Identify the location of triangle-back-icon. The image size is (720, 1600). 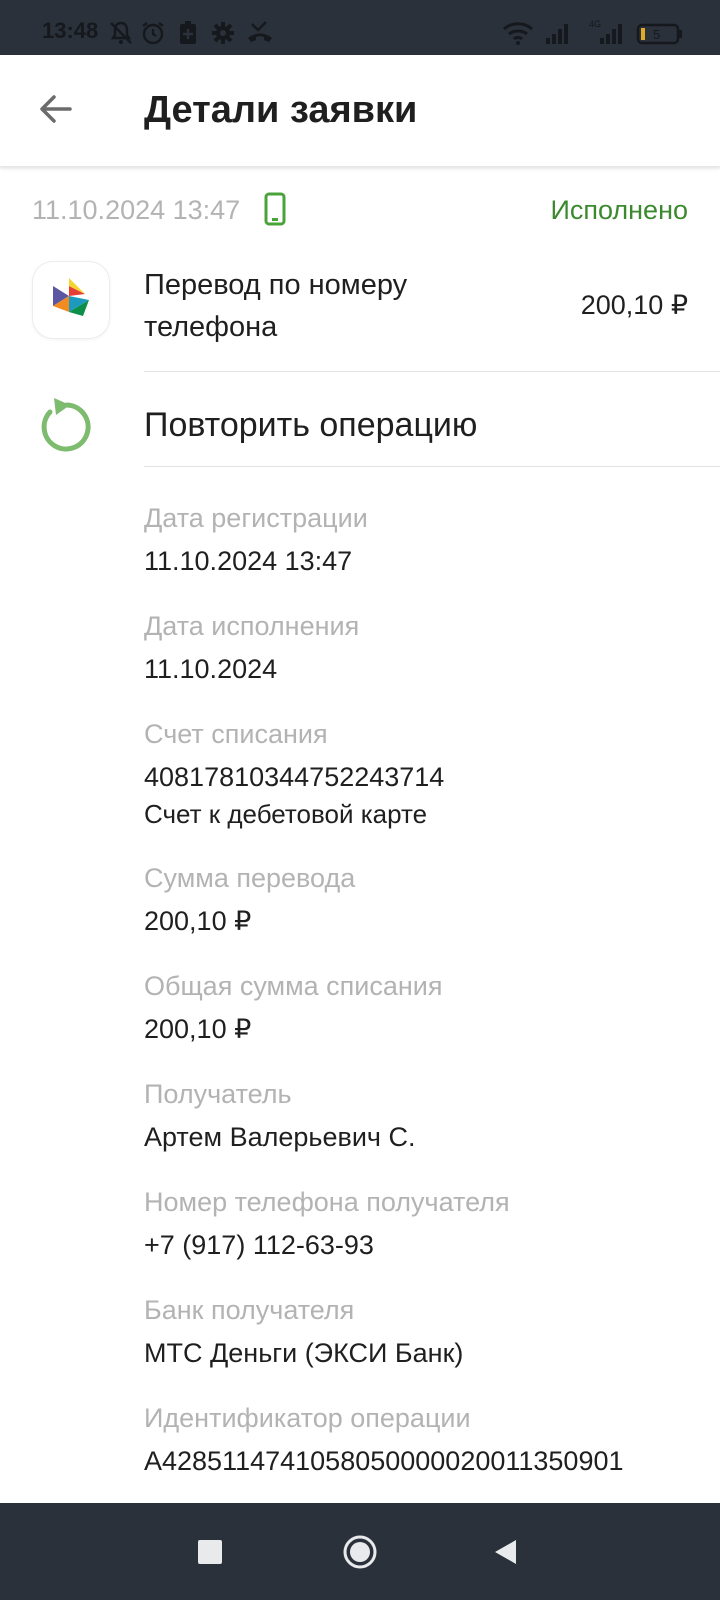
(505, 1551).